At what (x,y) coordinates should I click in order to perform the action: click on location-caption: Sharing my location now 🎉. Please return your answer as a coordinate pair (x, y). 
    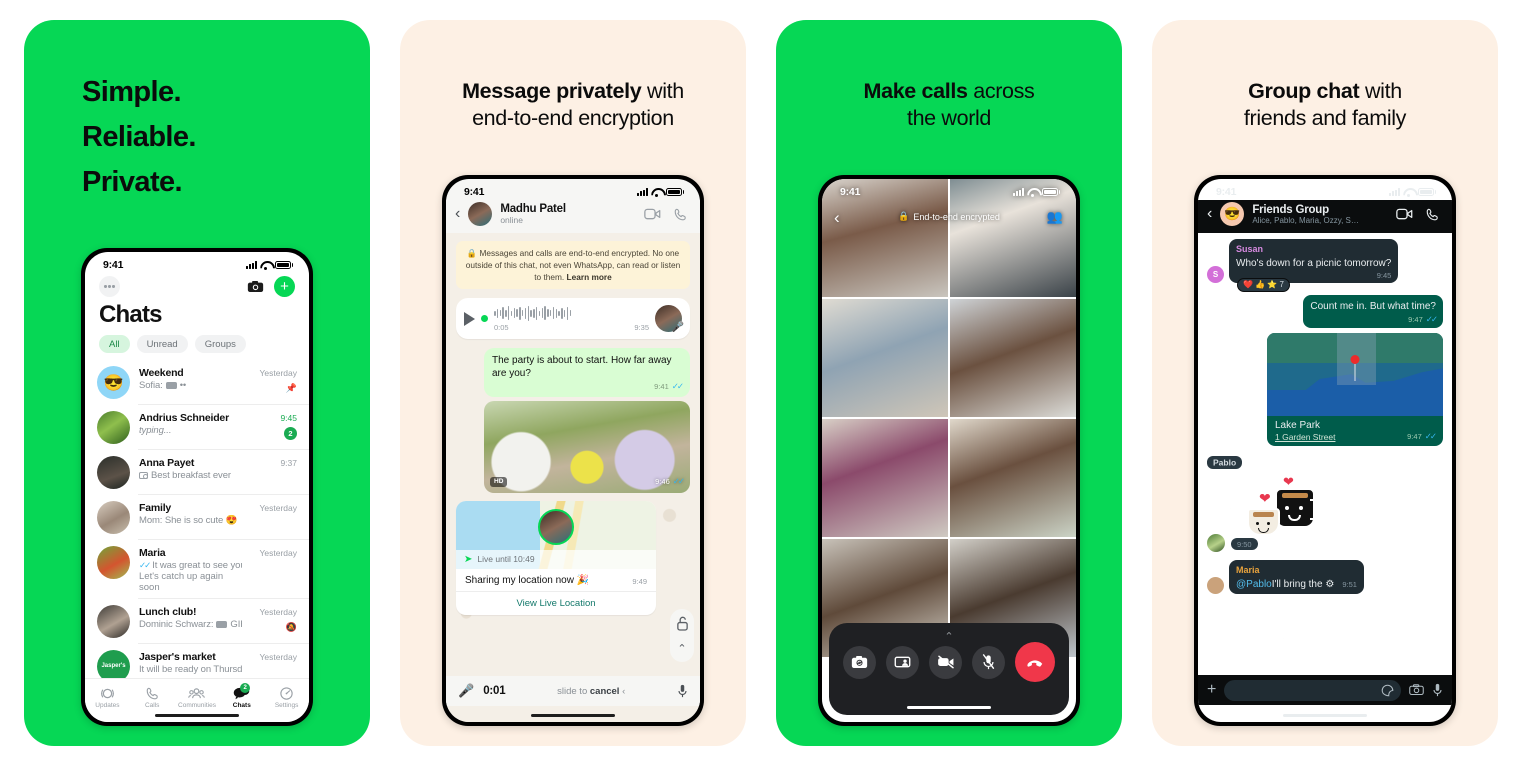
    Looking at the image, I should click on (527, 580).